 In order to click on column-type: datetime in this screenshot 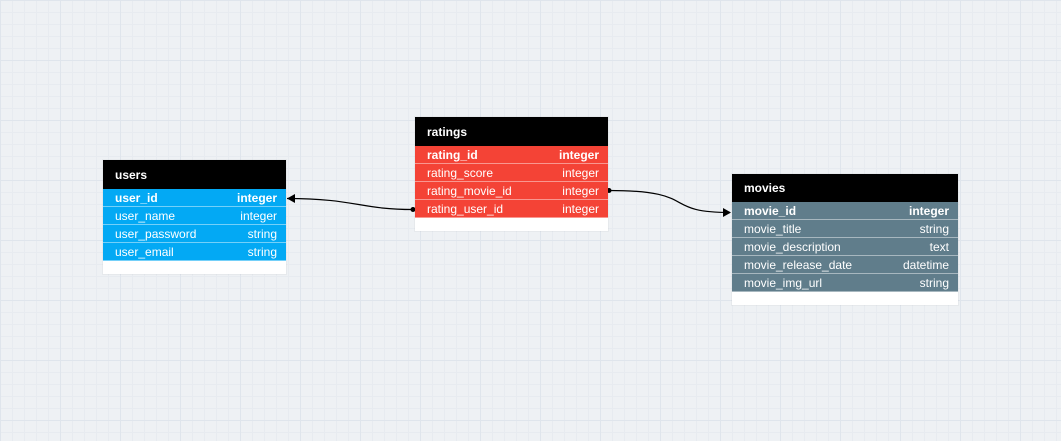, I will do `click(925, 264)`.